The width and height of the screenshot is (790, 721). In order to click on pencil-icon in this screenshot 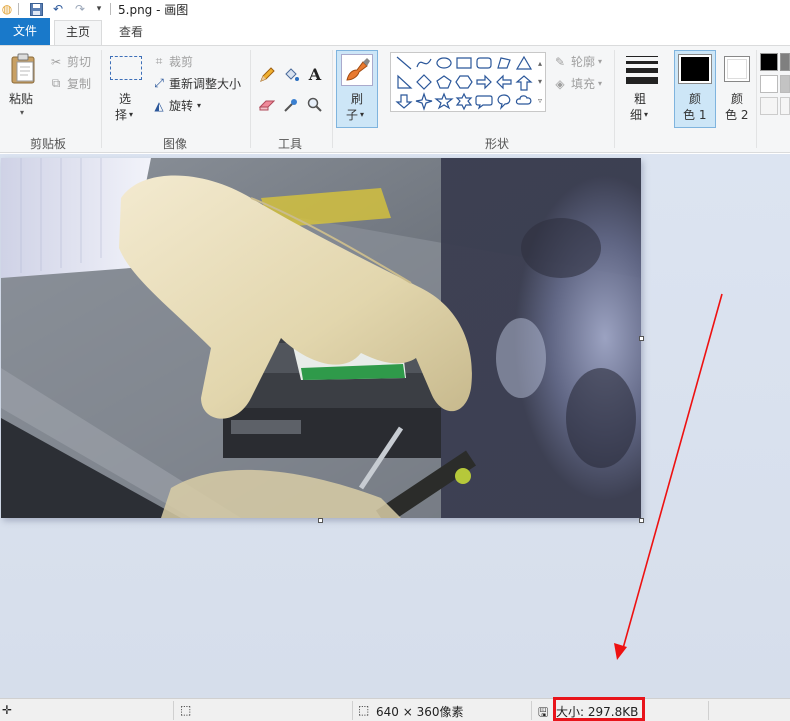, I will do `click(267, 75)`.